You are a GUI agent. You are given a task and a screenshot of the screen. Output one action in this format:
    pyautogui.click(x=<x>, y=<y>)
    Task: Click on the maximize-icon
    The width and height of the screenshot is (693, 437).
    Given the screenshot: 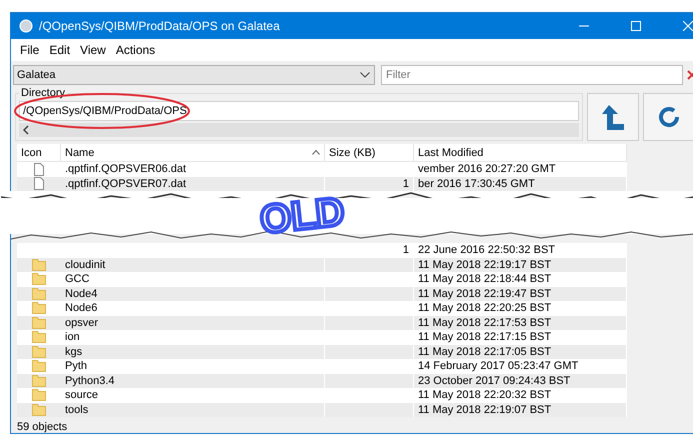 What is the action you would take?
    pyautogui.click(x=636, y=26)
    